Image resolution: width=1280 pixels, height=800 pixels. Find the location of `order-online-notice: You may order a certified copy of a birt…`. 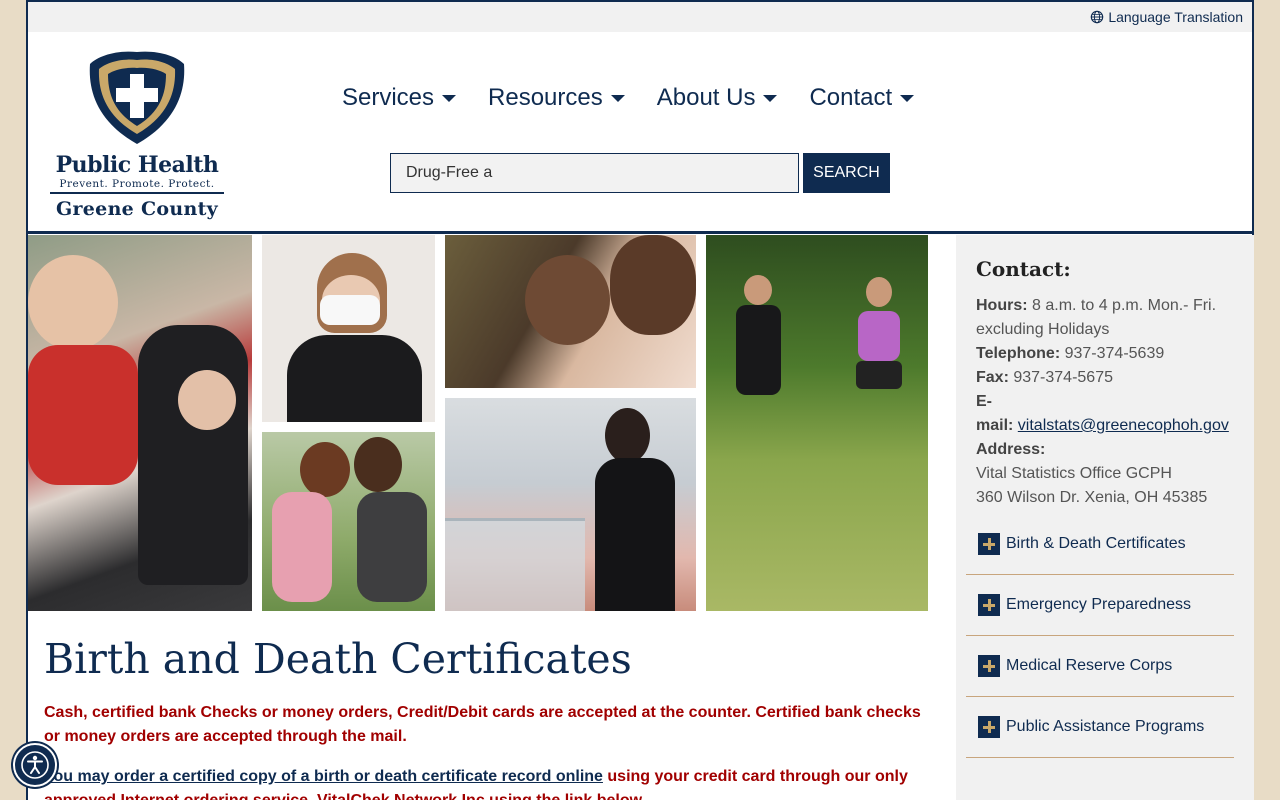

order-online-notice: You may order a certified copy of a birt… is located at coordinates (484, 782).